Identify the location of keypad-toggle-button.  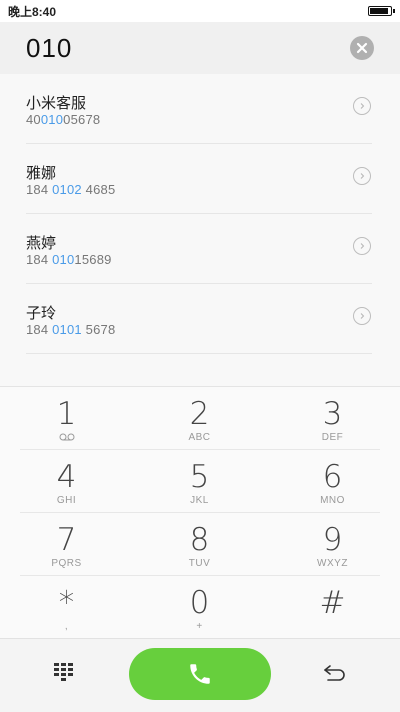
(65, 675).